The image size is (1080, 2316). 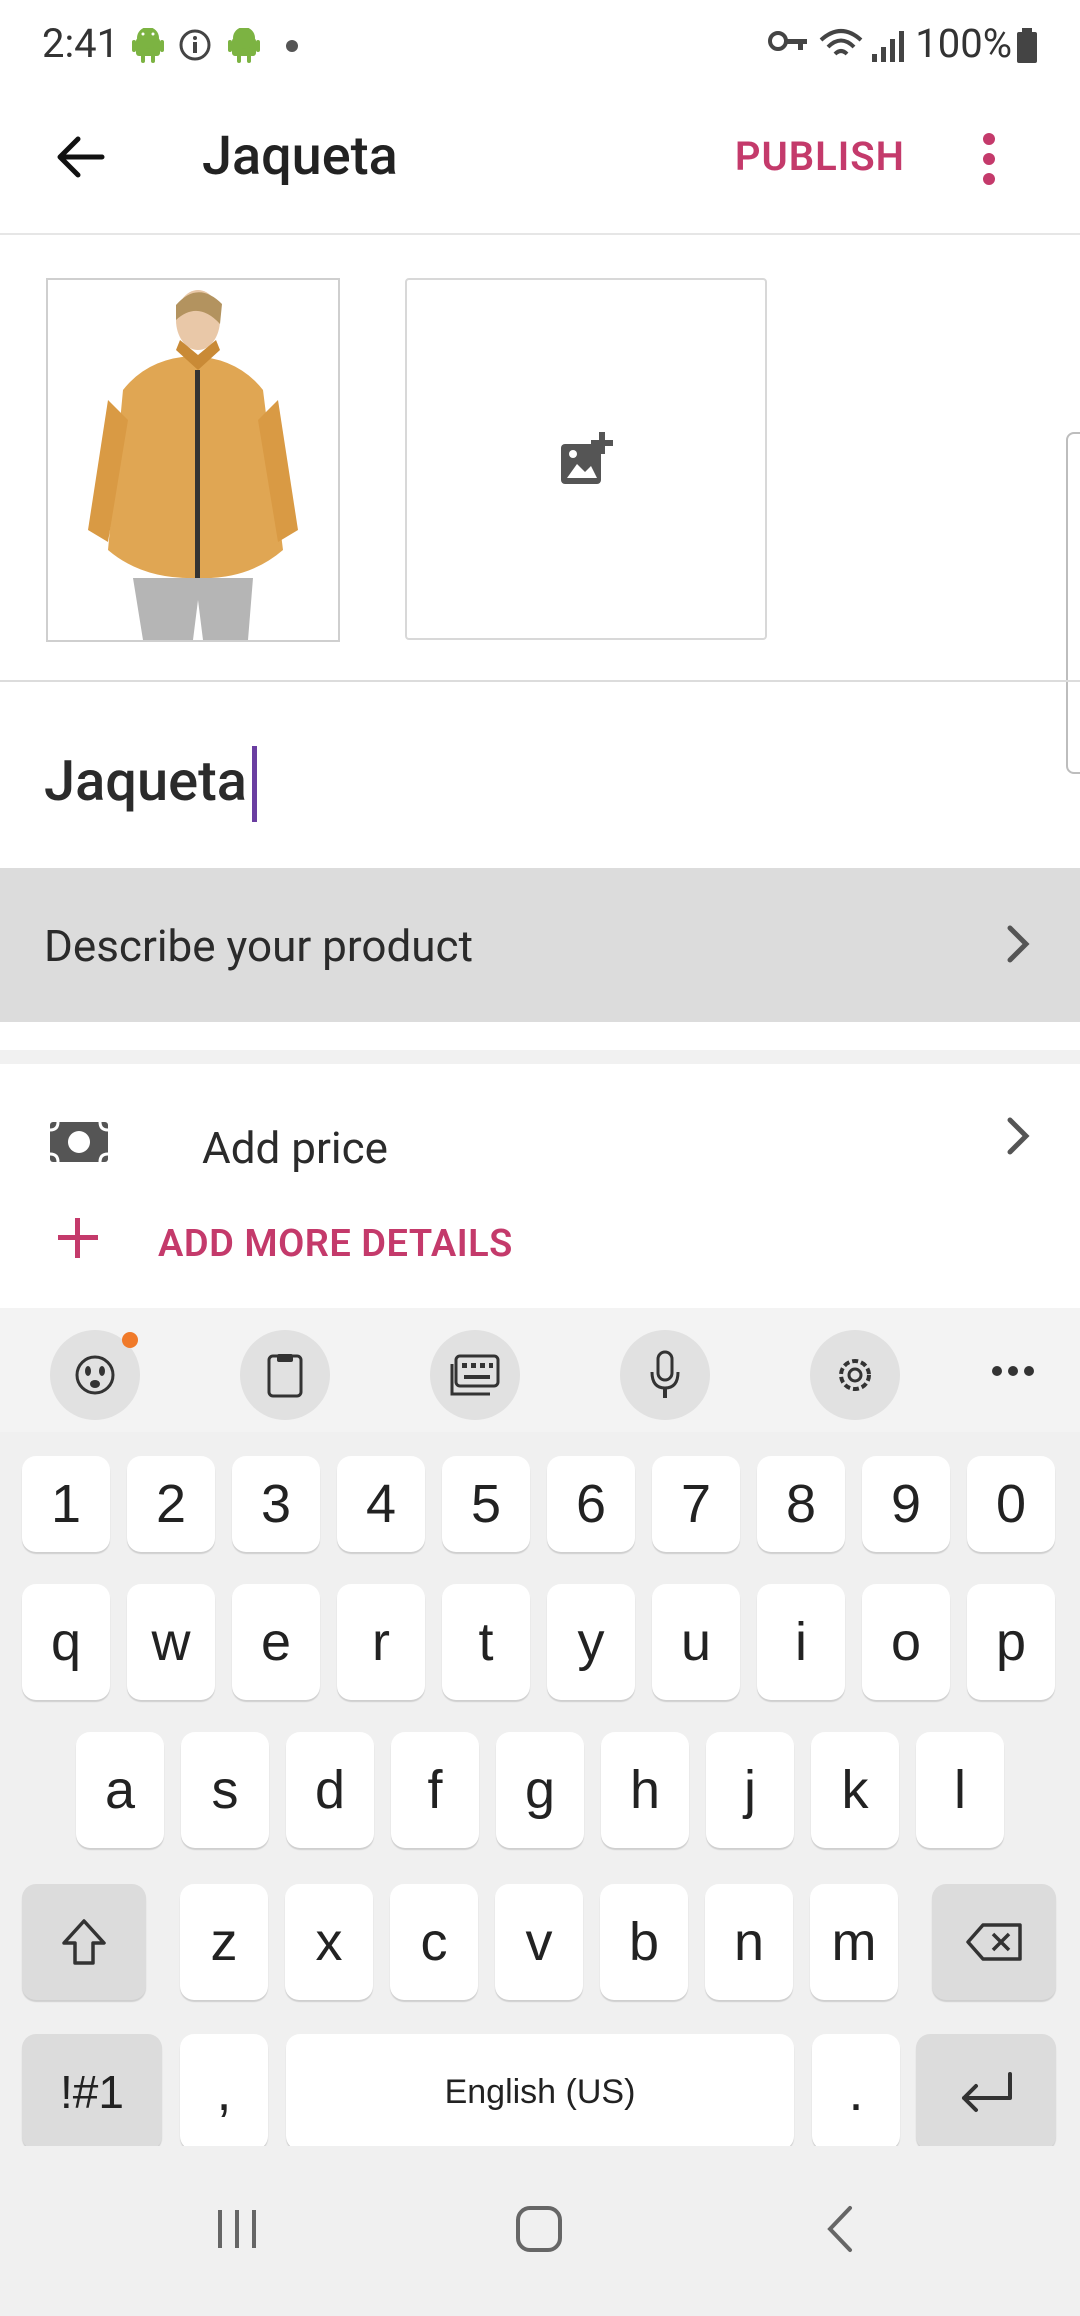 I want to click on key-letter-row3-2: c, so click(x=434, y=1942).